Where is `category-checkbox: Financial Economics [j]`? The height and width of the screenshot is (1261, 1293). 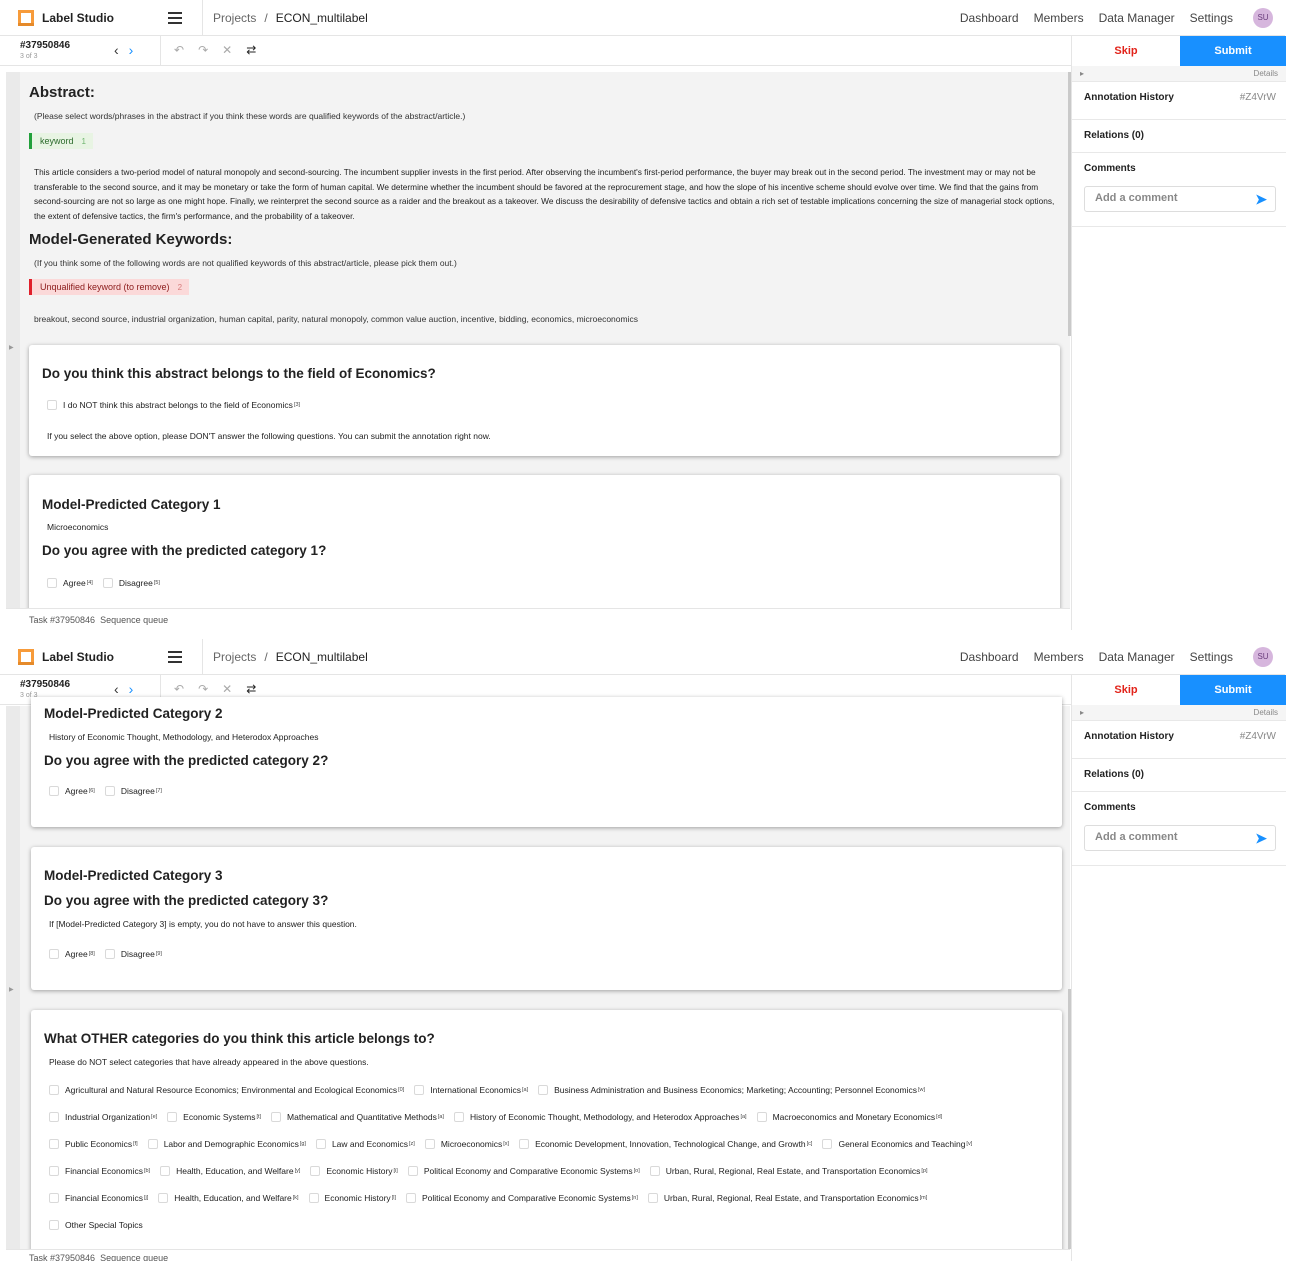 category-checkbox: Financial Economics [j] is located at coordinates (98, 1198).